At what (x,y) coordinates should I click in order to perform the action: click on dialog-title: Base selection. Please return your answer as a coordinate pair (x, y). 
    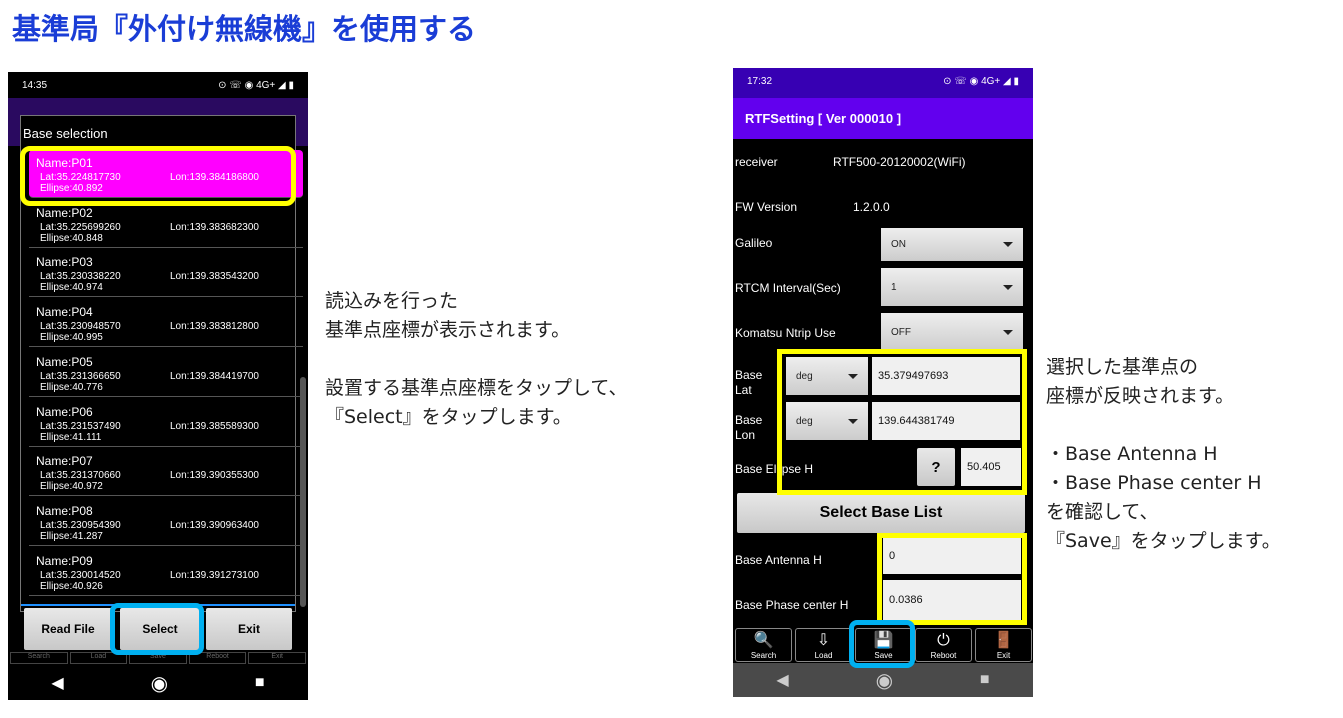
    Looking at the image, I should click on (65, 133).